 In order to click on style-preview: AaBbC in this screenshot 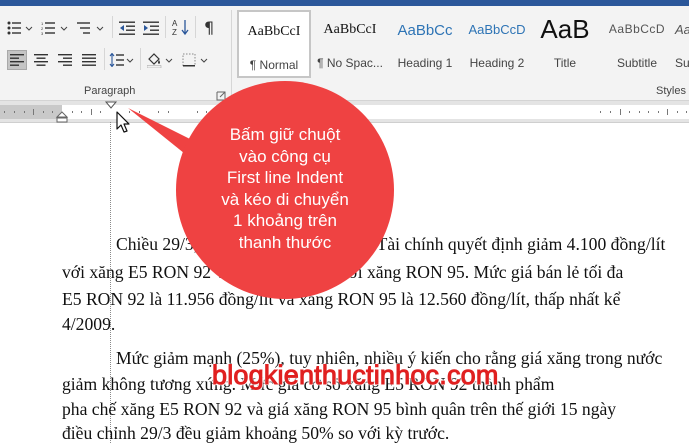, I will do `click(682, 29)`.